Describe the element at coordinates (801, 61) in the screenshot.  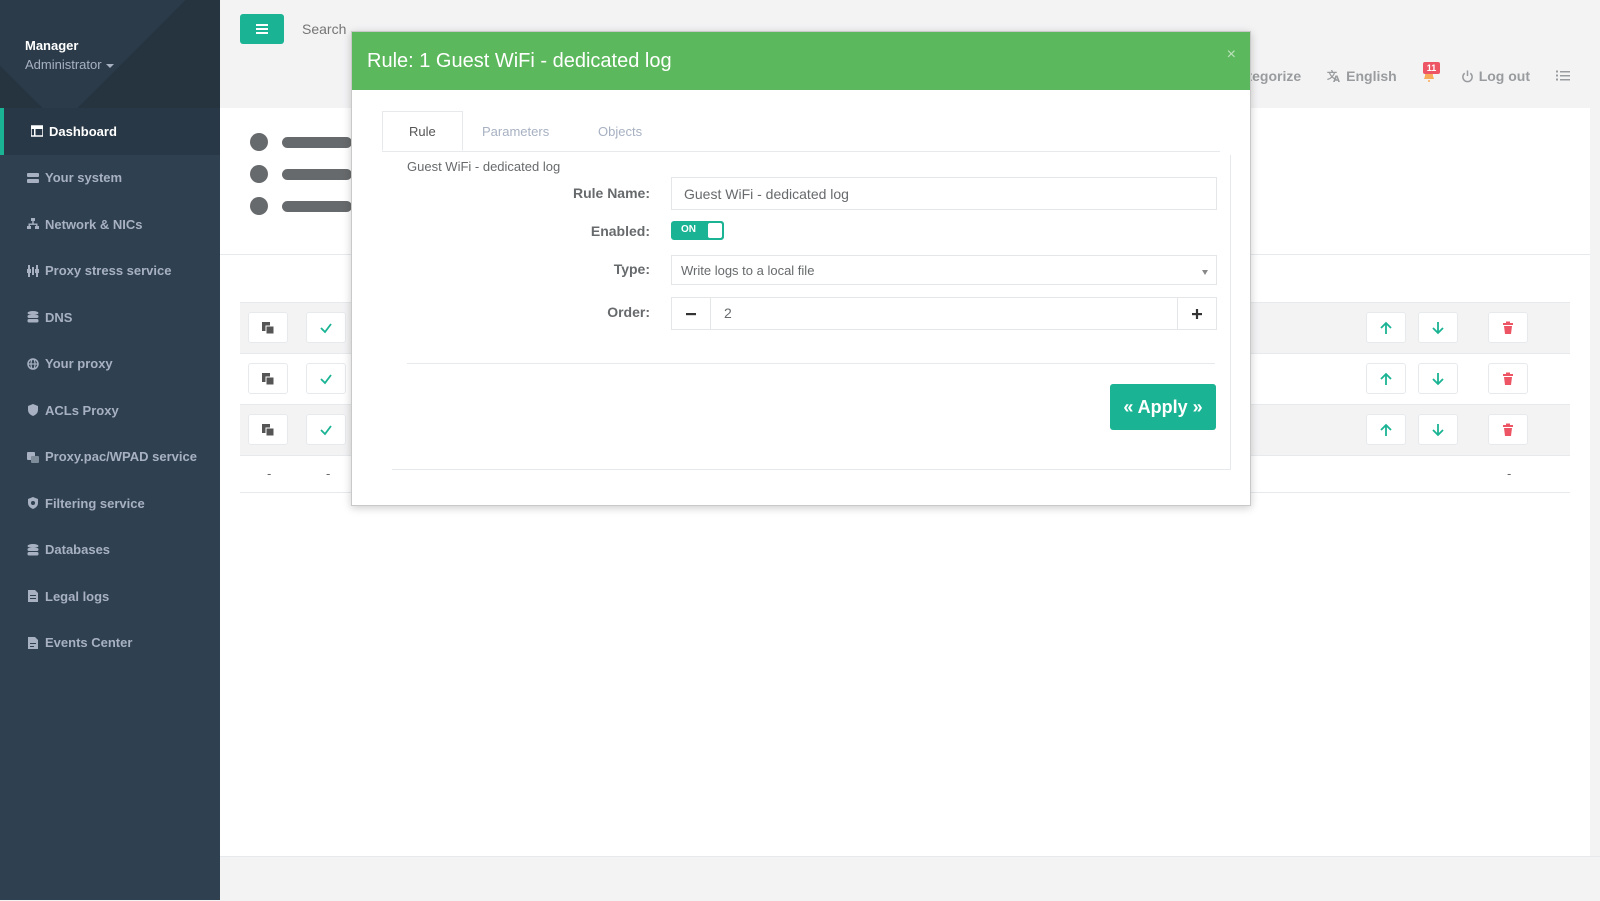
I see `modal-header: Rule: 1 Guest WiFi - dedicated log` at that location.